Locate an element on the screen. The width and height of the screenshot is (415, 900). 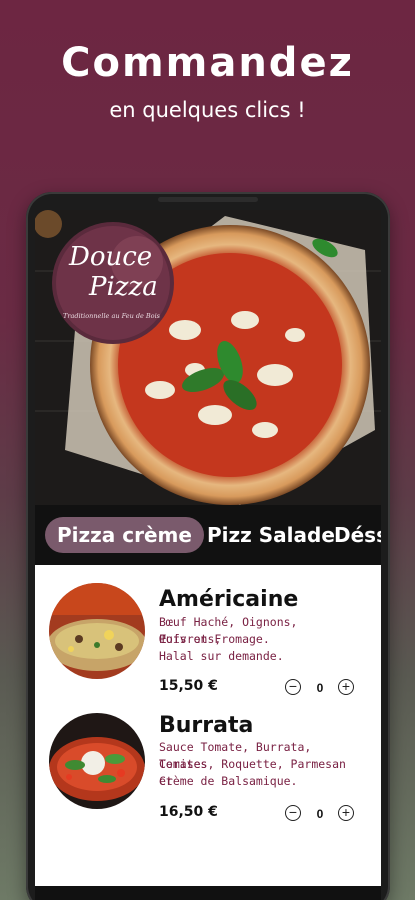
item-description-line3: Halal sur demande. is located at coordinates (221, 656).